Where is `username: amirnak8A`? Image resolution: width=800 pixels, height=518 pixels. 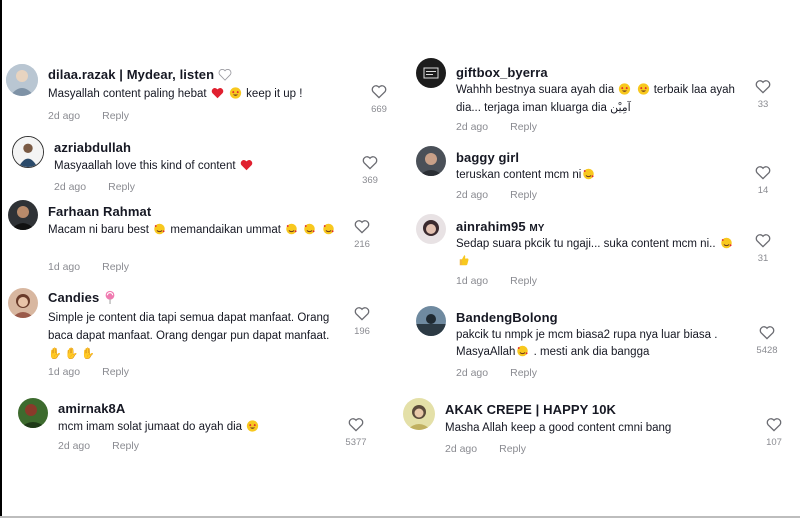 username: amirnak8A is located at coordinates (91, 408).